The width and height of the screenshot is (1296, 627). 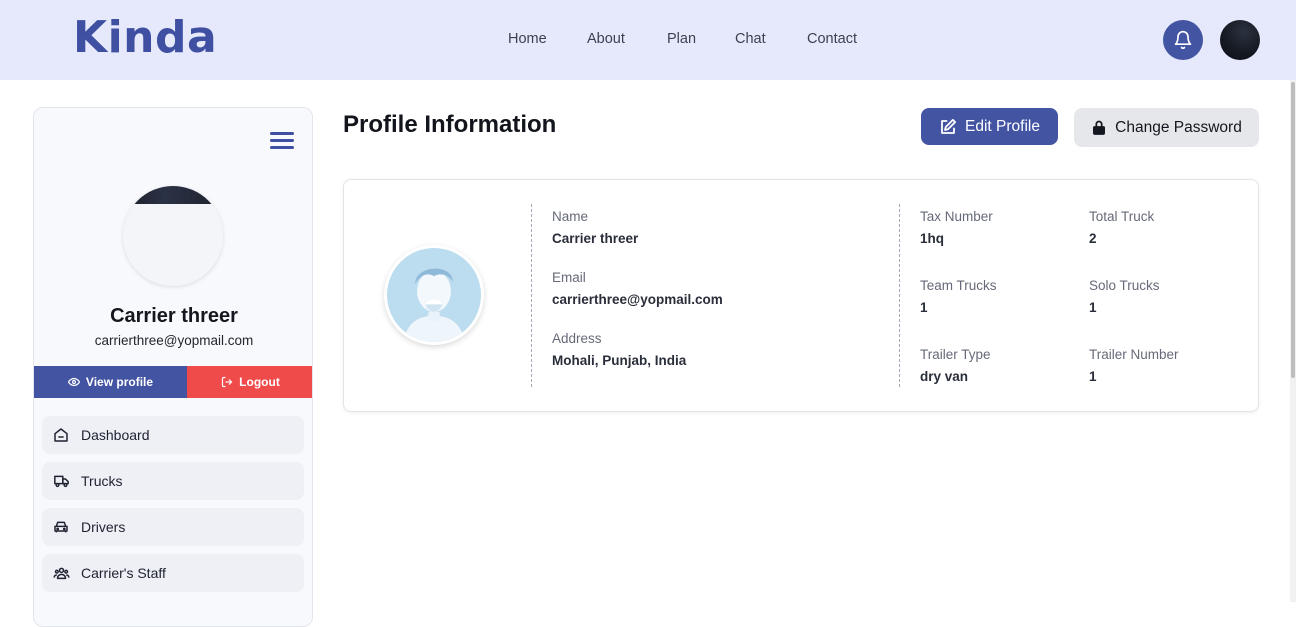 What do you see at coordinates (1240, 40) in the screenshot?
I see `user-avatar` at bounding box center [1240, 40].